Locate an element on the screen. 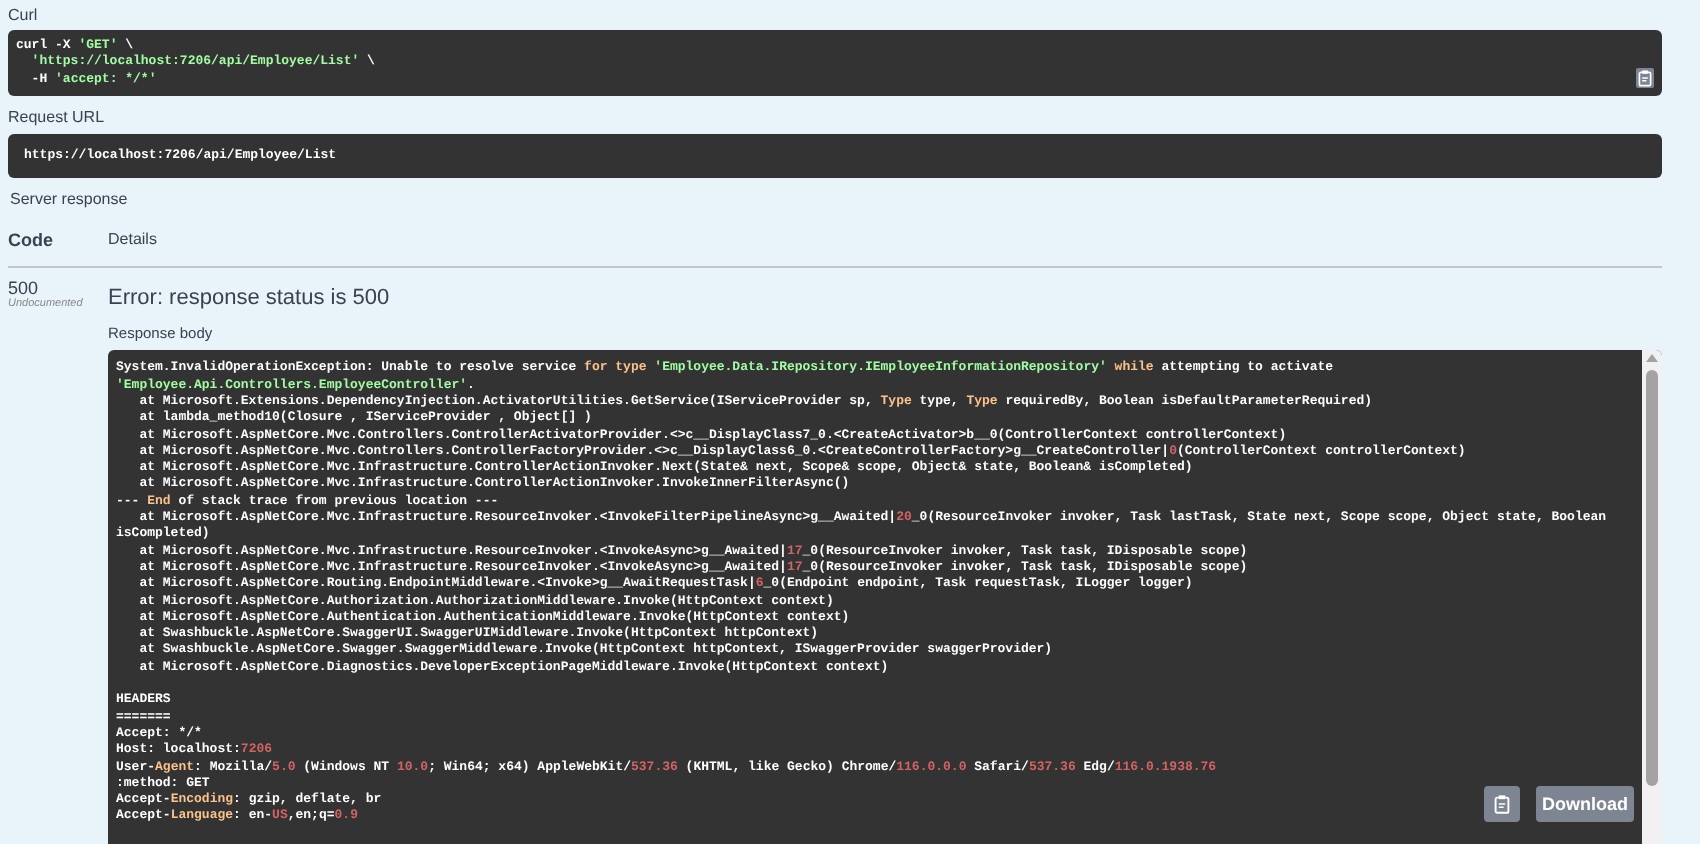 This screenshot has width=1700, height=844. download-button: Download is located at coordinates (1585, 804).